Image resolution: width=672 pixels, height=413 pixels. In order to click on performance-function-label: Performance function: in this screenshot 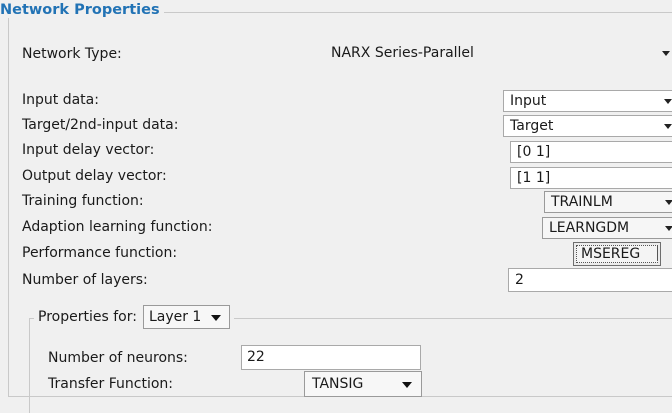, I will do `click(100, 253)`.